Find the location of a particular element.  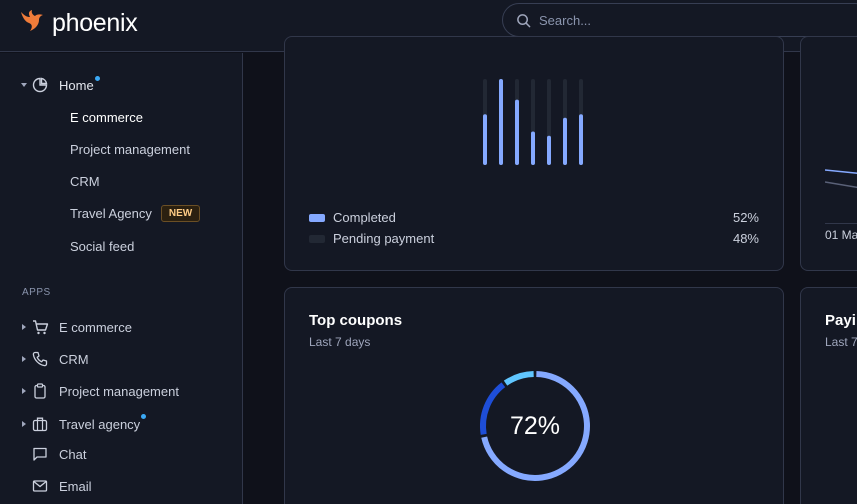

search-box is located at coordinates (679, 20).